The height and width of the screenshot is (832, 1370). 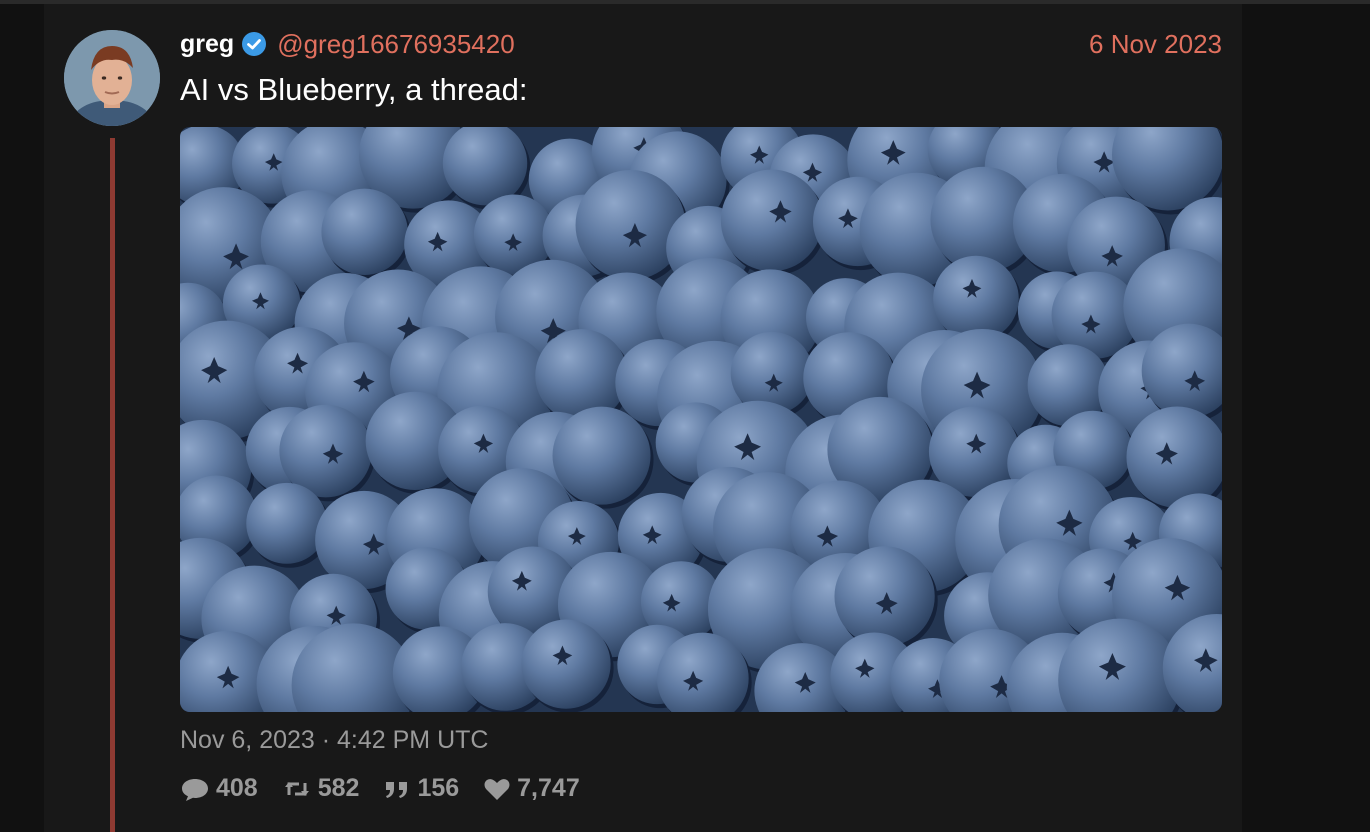 What do you see at coordinates (237, 788) in the screenshot?
I see `reply-count: 408` at bounding box center [237, 788].